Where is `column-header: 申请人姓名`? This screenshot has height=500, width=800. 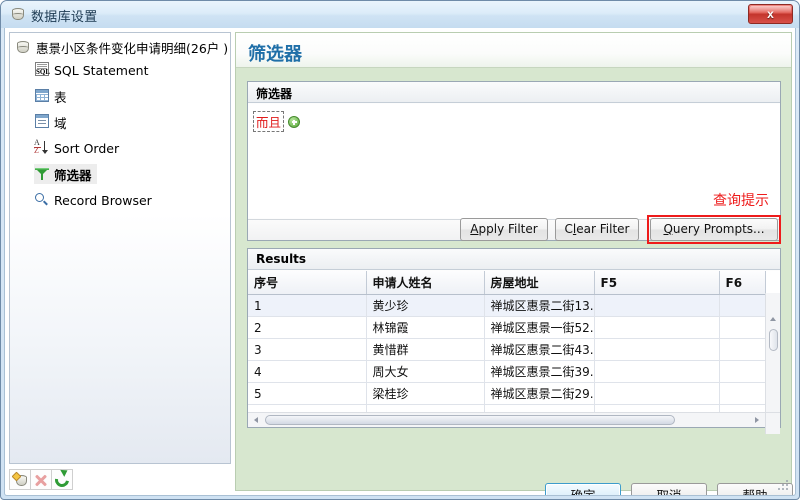
column-header: 申请人姓名 is located at coordinates (425, 283).